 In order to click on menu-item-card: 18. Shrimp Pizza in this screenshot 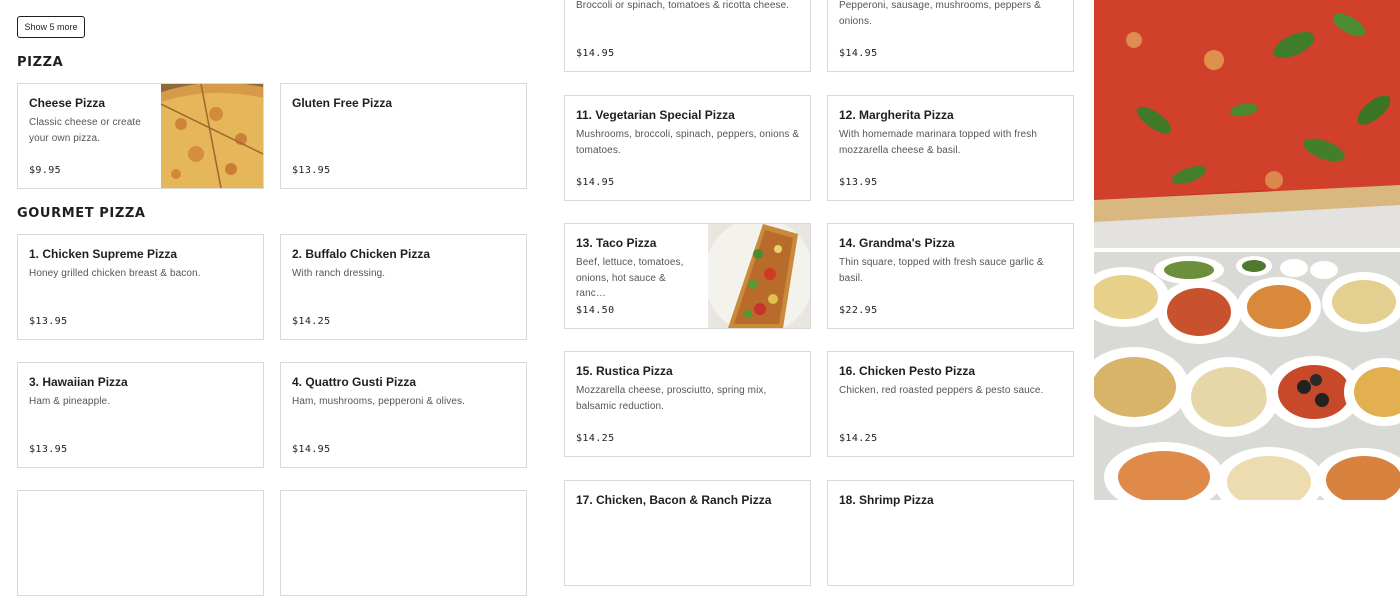, I will do `click(950, 533)`.